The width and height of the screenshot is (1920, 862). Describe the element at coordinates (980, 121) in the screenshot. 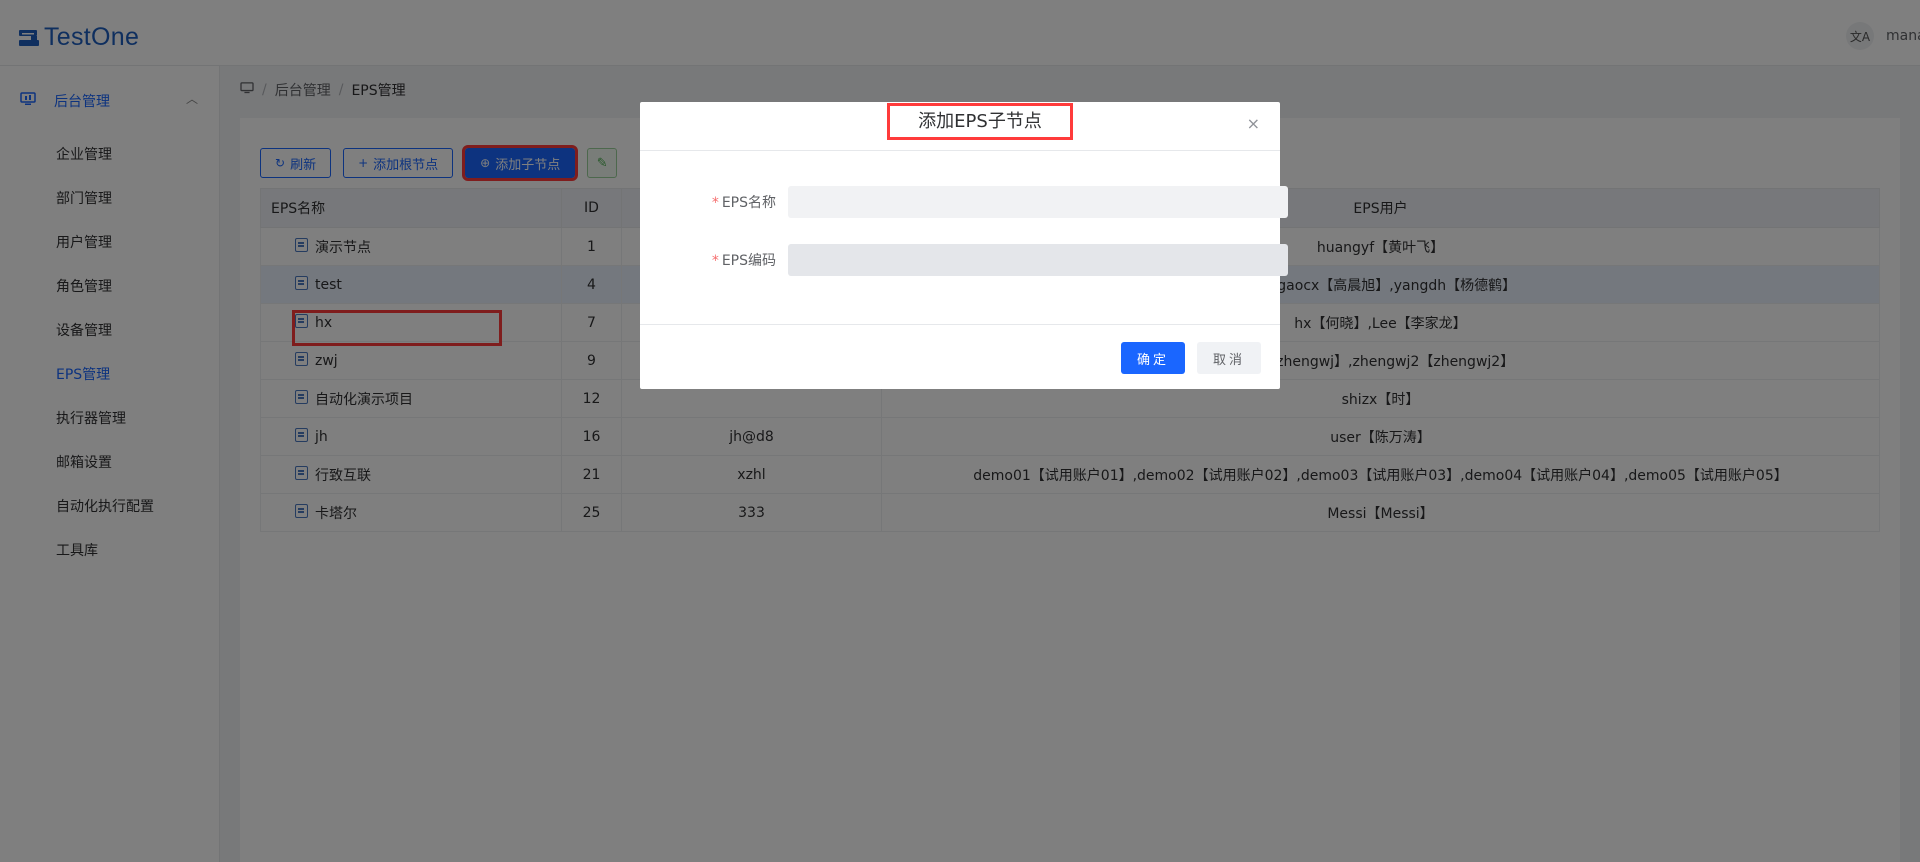

I see `dialog-title: 添加EPS子节点` at that location.